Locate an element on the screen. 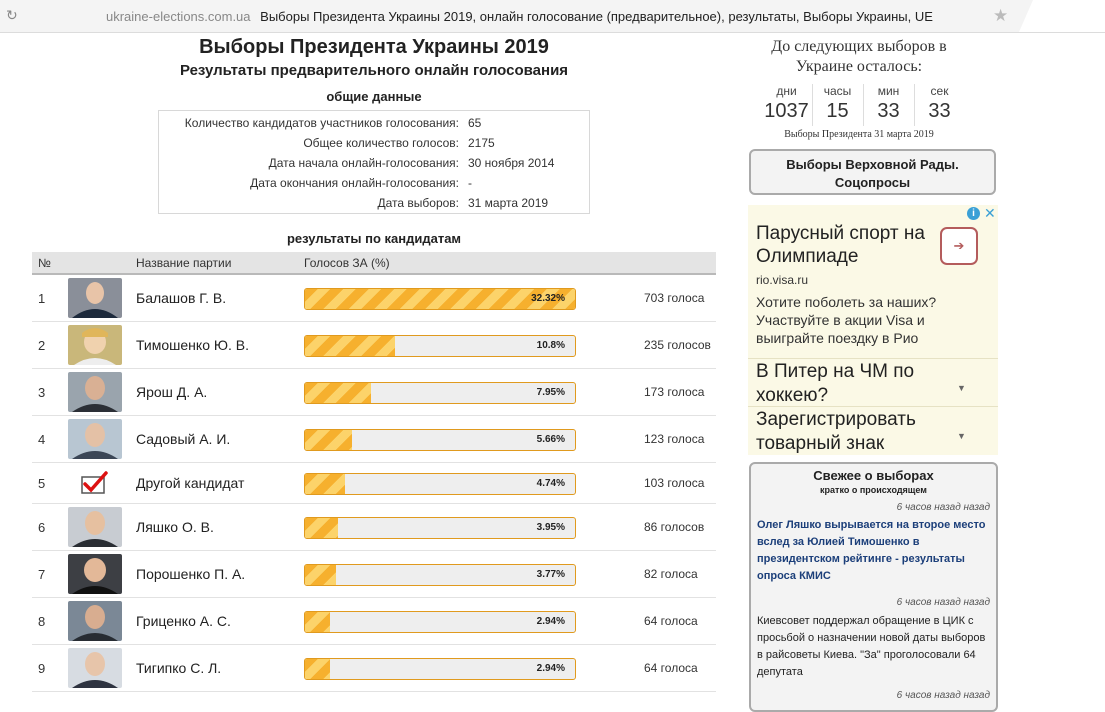 The image size is (1105, 712). news-time: 6 часов назад назад is located at coordinates (943, 602).